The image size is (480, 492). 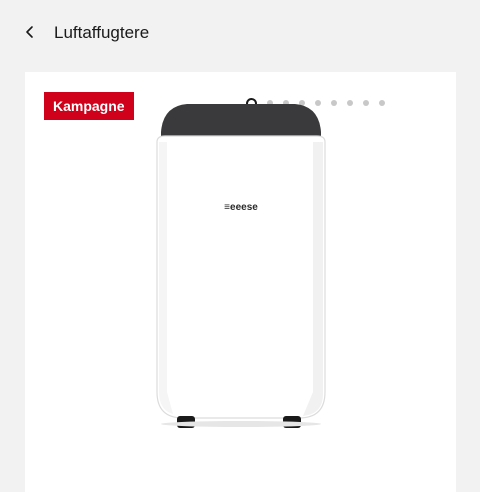 What do you see at coordinates (241, 207) in the screenshot?
I see `brand-logo: ≡eeese` at bounding box center [241, 207].